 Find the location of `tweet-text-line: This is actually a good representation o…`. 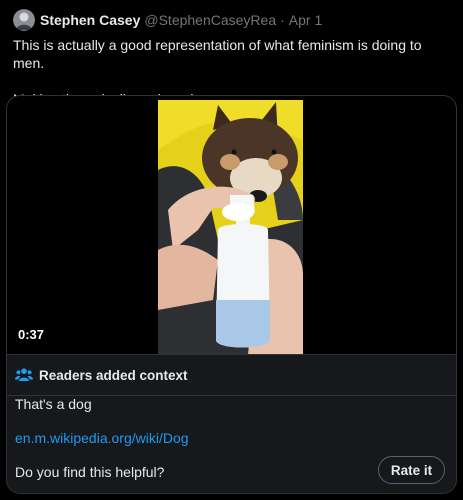

tweet-text-line: This is actually a good representation o… is located at coordinates (217, 54).